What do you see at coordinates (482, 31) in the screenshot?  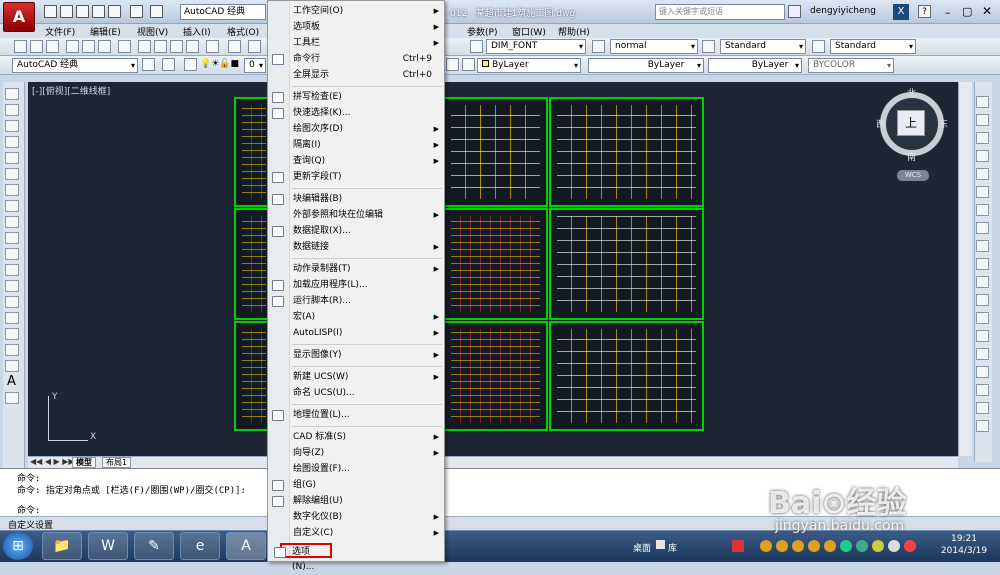 I see `menu-parametric: 参数(P)` at bounding box center [482, 31].